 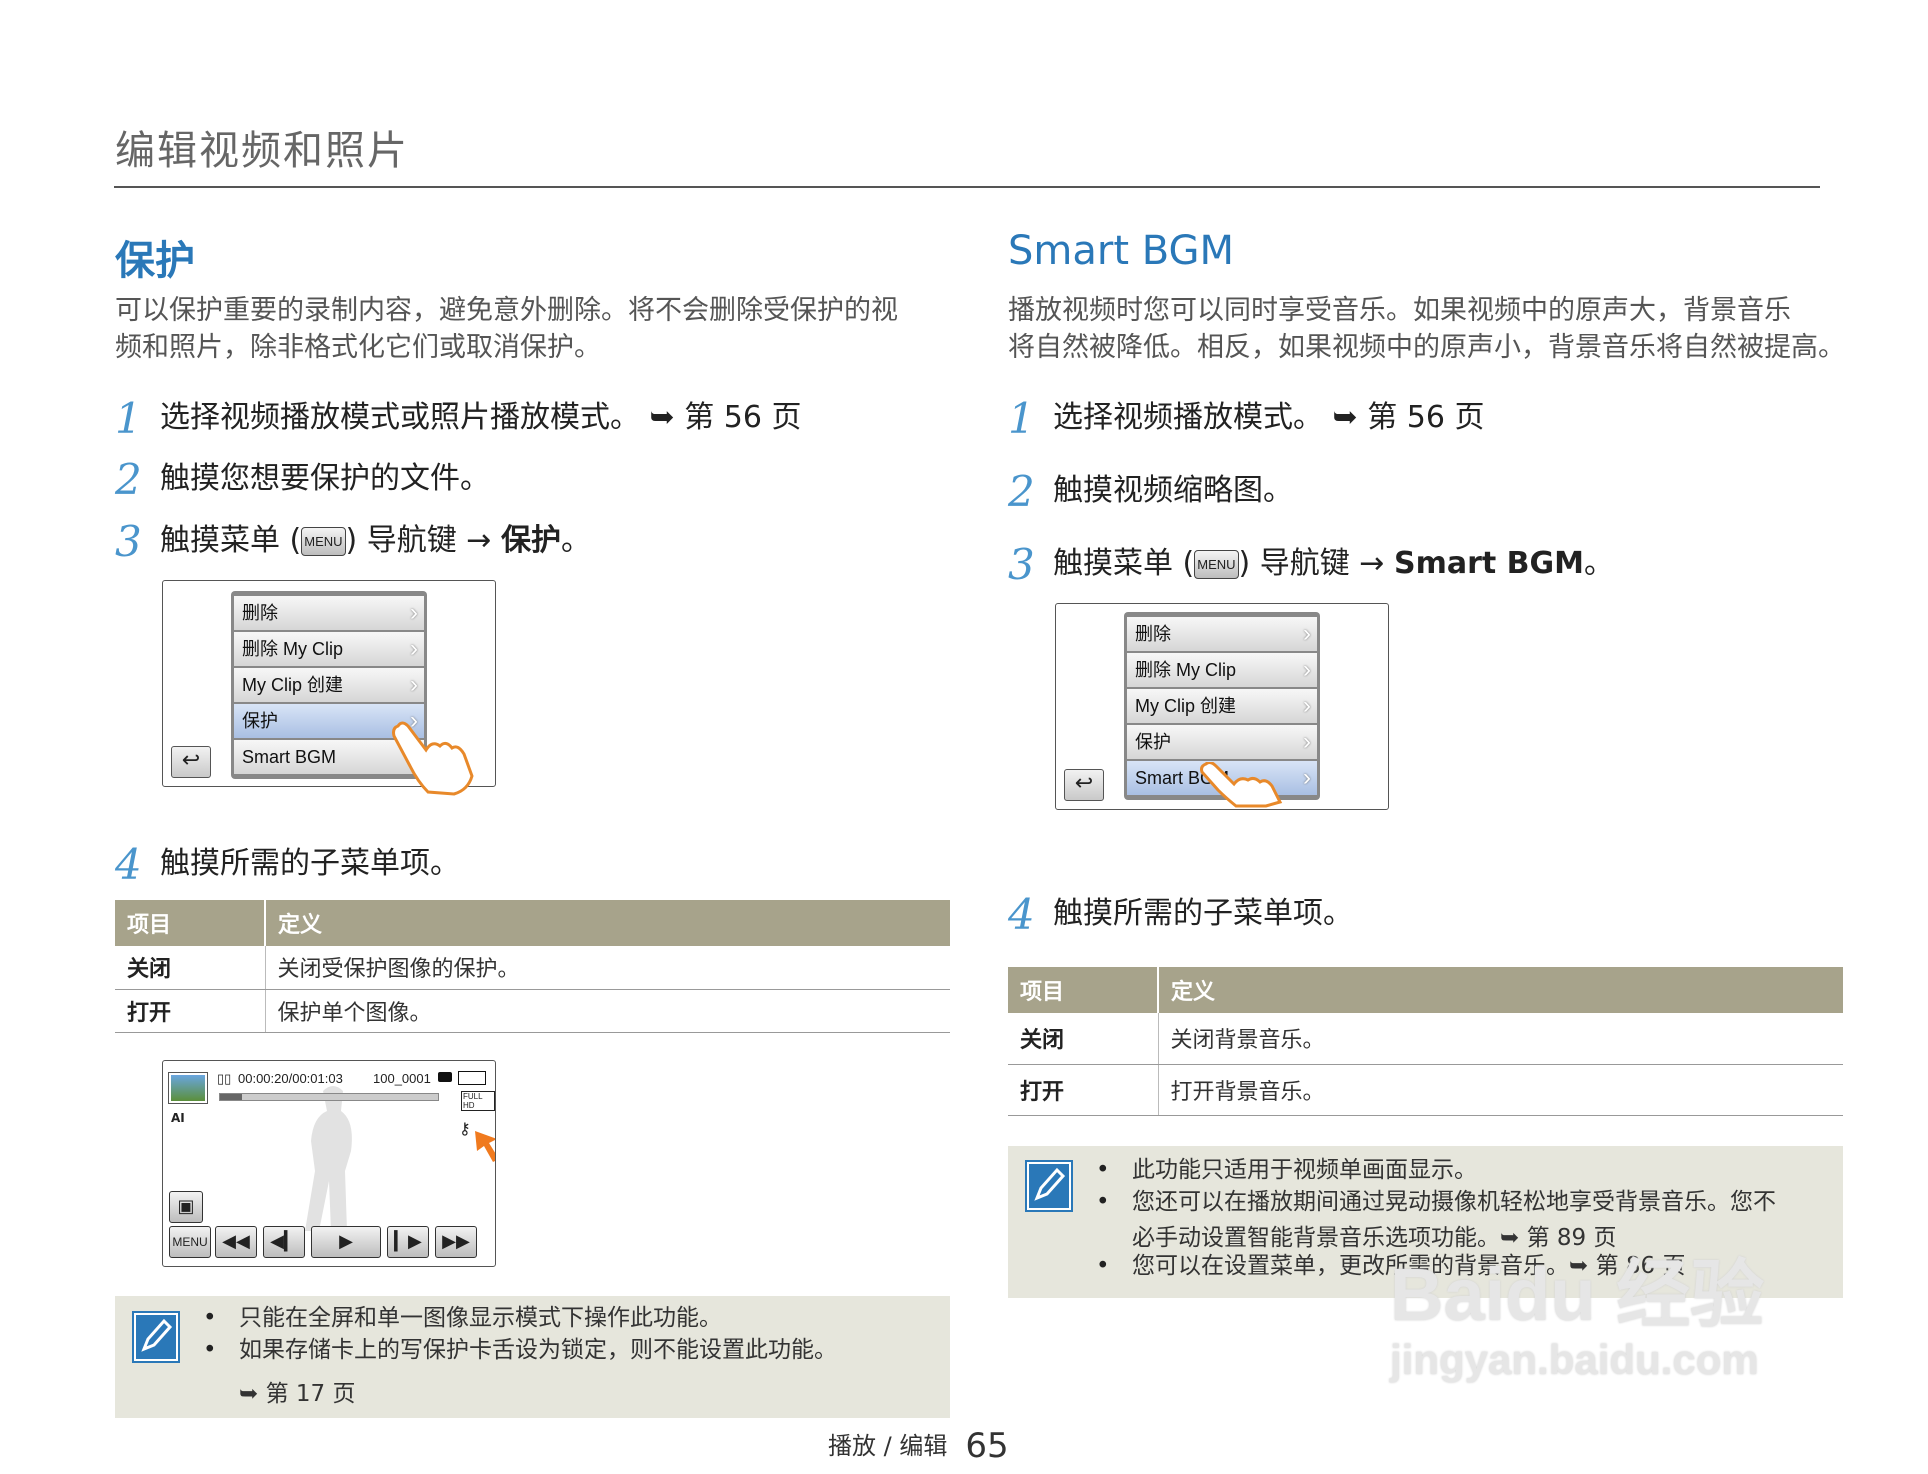 What do you see at coordinates (402, 1078) in the screenshot?
I see `file-number: 100_0001` at bounding box center [402, 1078].